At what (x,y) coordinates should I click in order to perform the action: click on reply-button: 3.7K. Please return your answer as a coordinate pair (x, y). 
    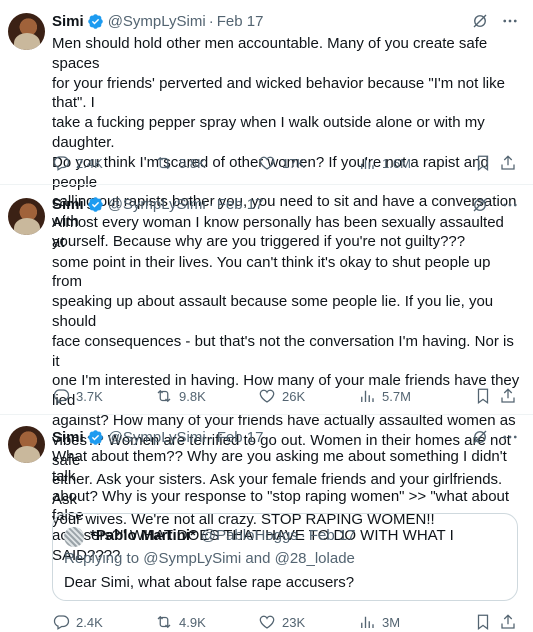
    Looking at the image, I should click on (77, 396).